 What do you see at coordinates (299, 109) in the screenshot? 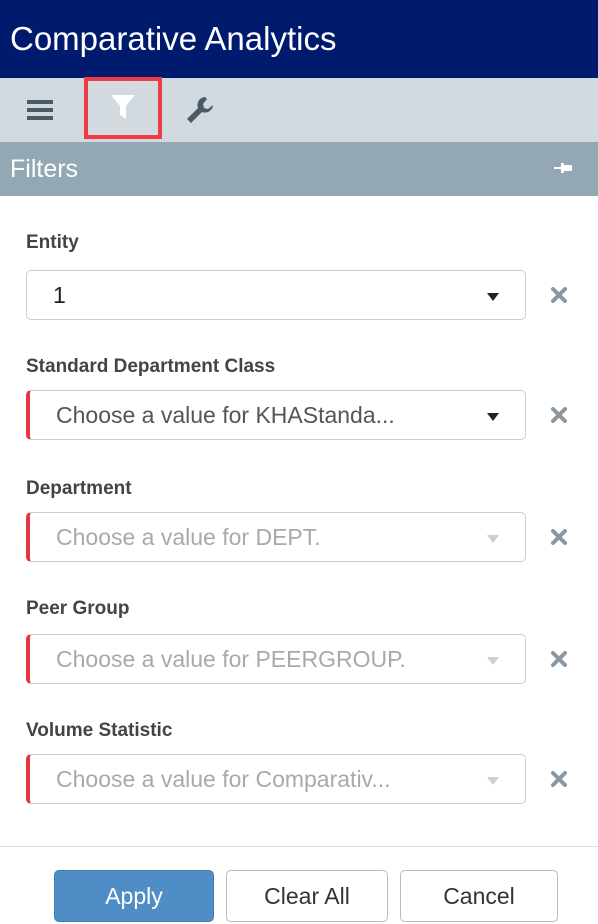
I see `toolbar` at bounding box center [299, 109].